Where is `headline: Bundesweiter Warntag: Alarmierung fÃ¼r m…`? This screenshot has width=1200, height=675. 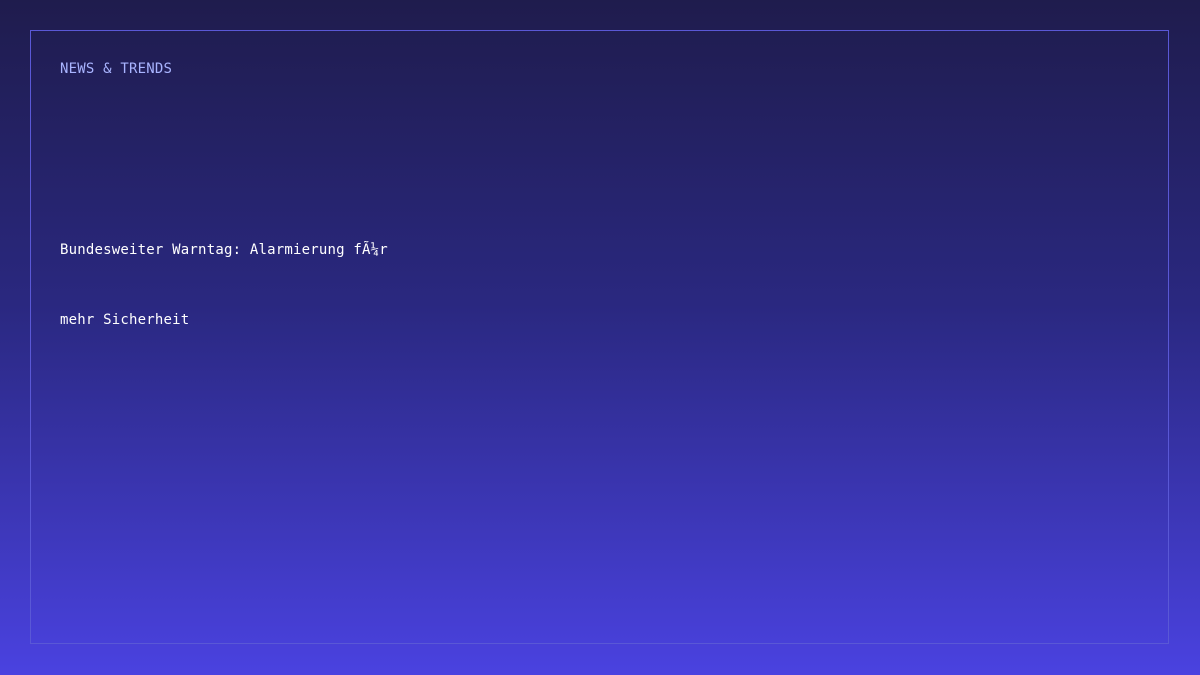 headline: Bundesweiter Warntag: Alarmierung fÃ¼r m… is located at coordinates (270, 285).